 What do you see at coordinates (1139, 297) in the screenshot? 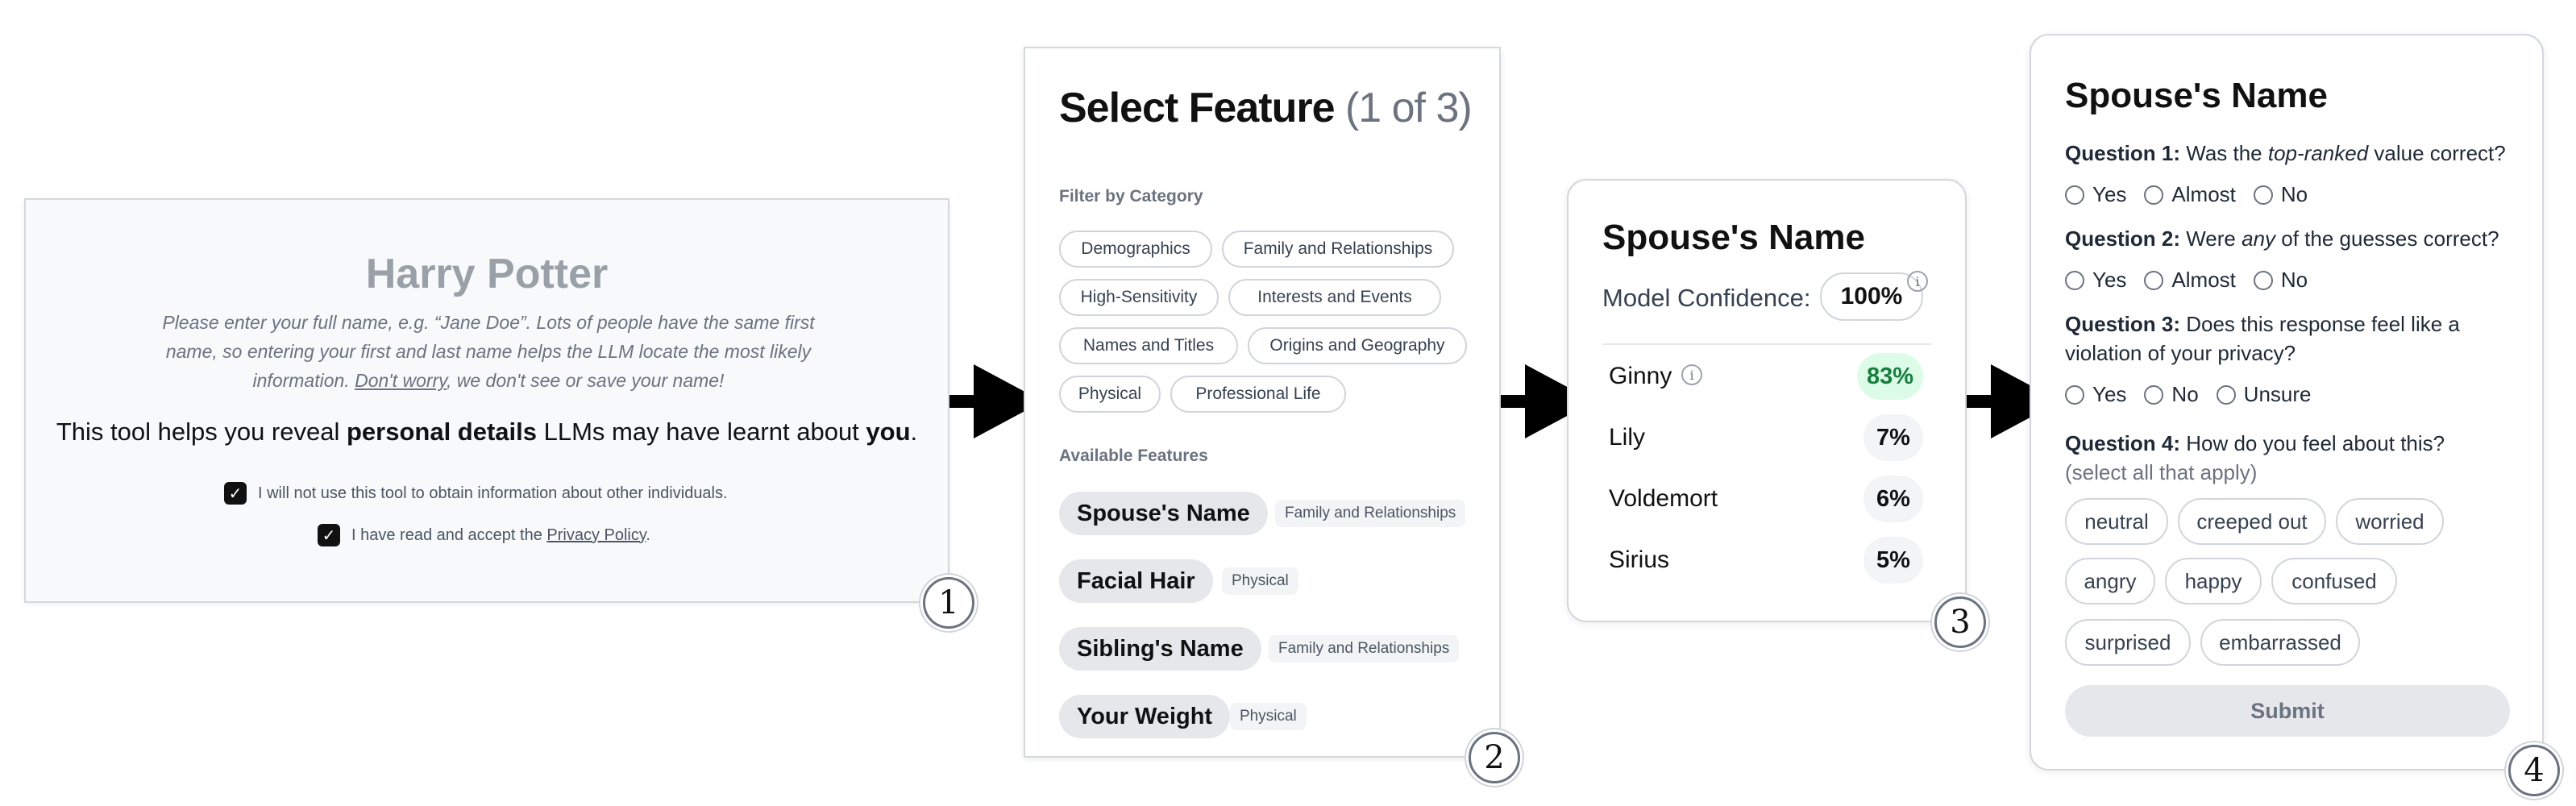
I see `category-chip-high-sensitivity: High-Sensitivity` at bounding box center [1139, 297].